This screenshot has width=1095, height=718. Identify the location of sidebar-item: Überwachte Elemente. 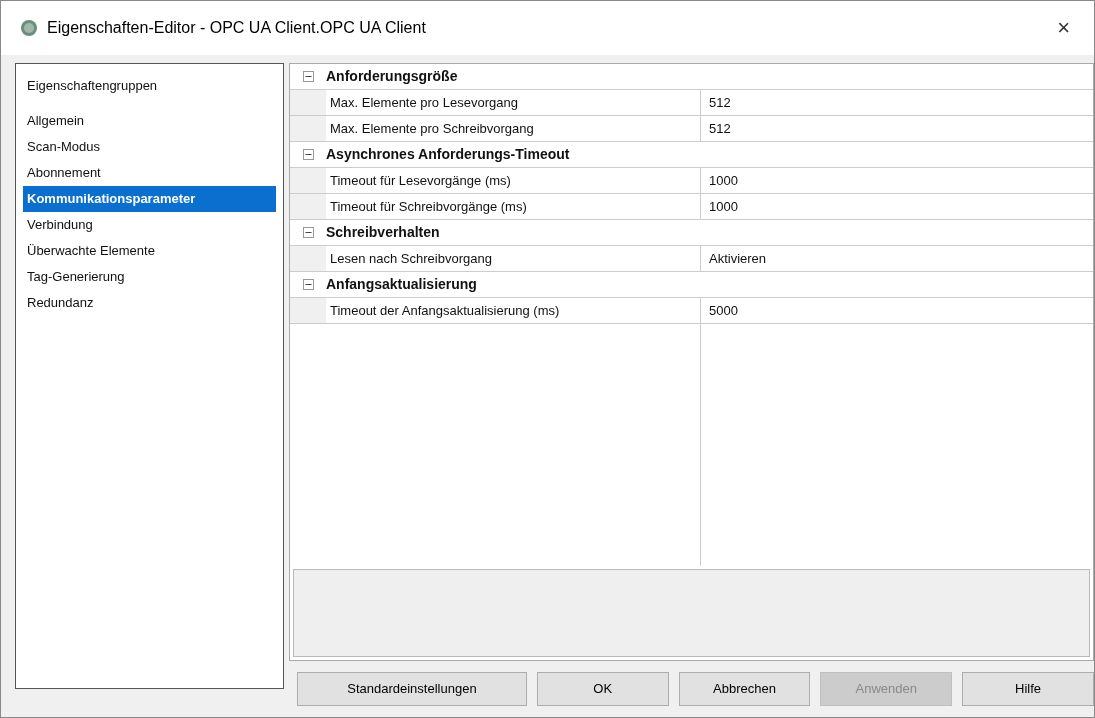
(149, 251).